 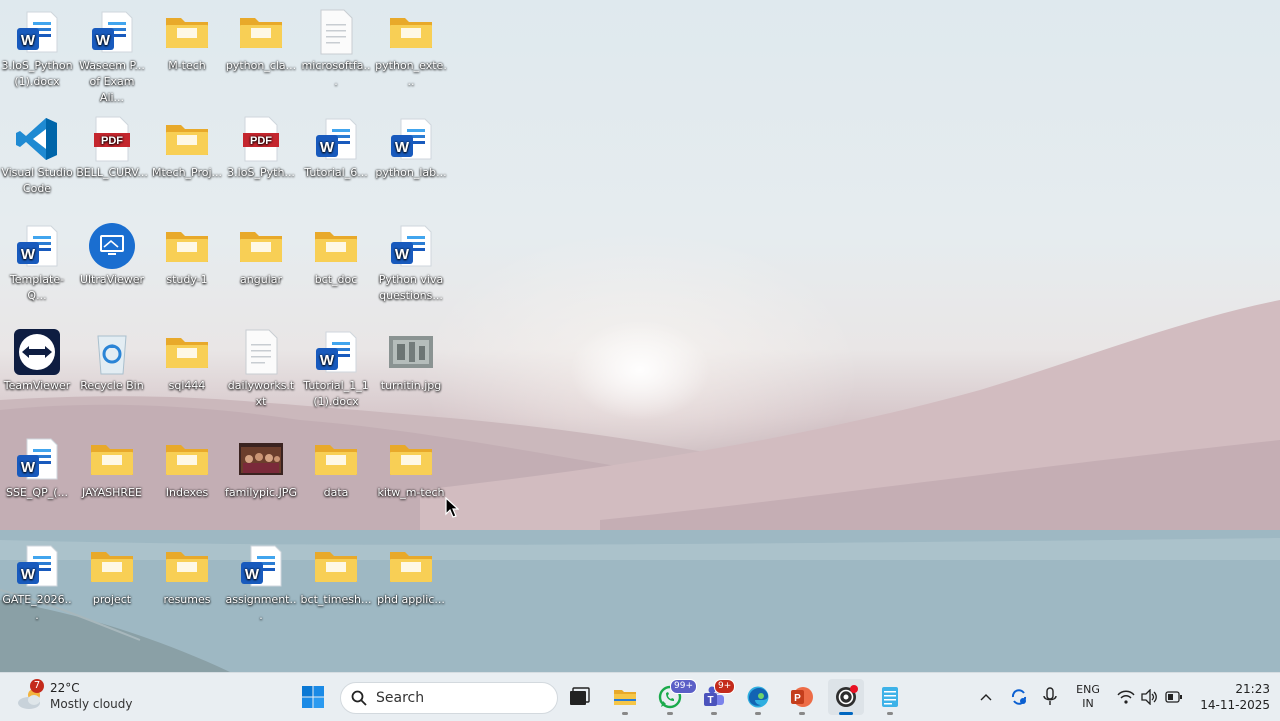 What do you see at coordinates (261, 139) in the screenshot?
I see `pdf-icon: PDF` at bounding box center [261, 139].